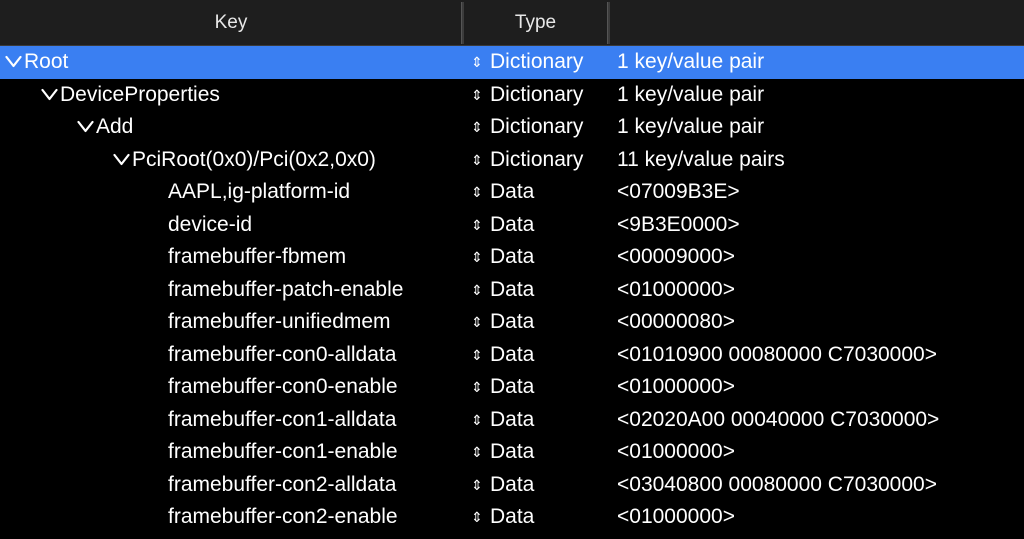 This screenshot has height=539, width=1024. Describe the element at coordinates (283, 516) in the screenshot. I see `key-label: framebuffer-con2-enable` at that location.